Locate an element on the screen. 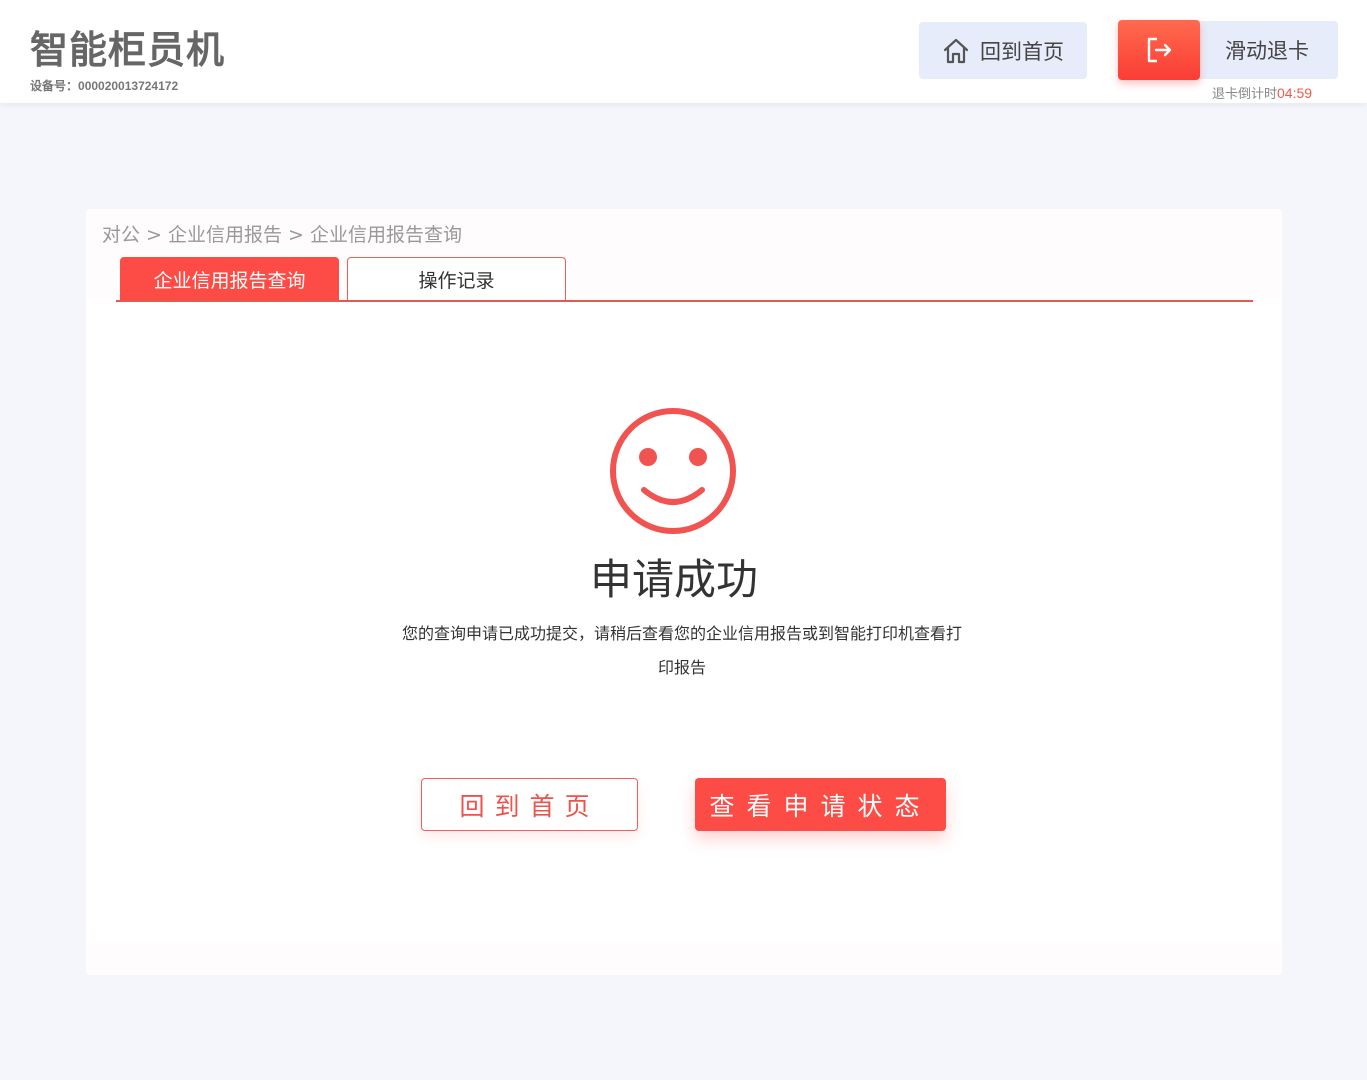 Image resolution: width=1367 pixels, height=1080 pixels. device-label: 设备号： is located at coordinates (54, 86).